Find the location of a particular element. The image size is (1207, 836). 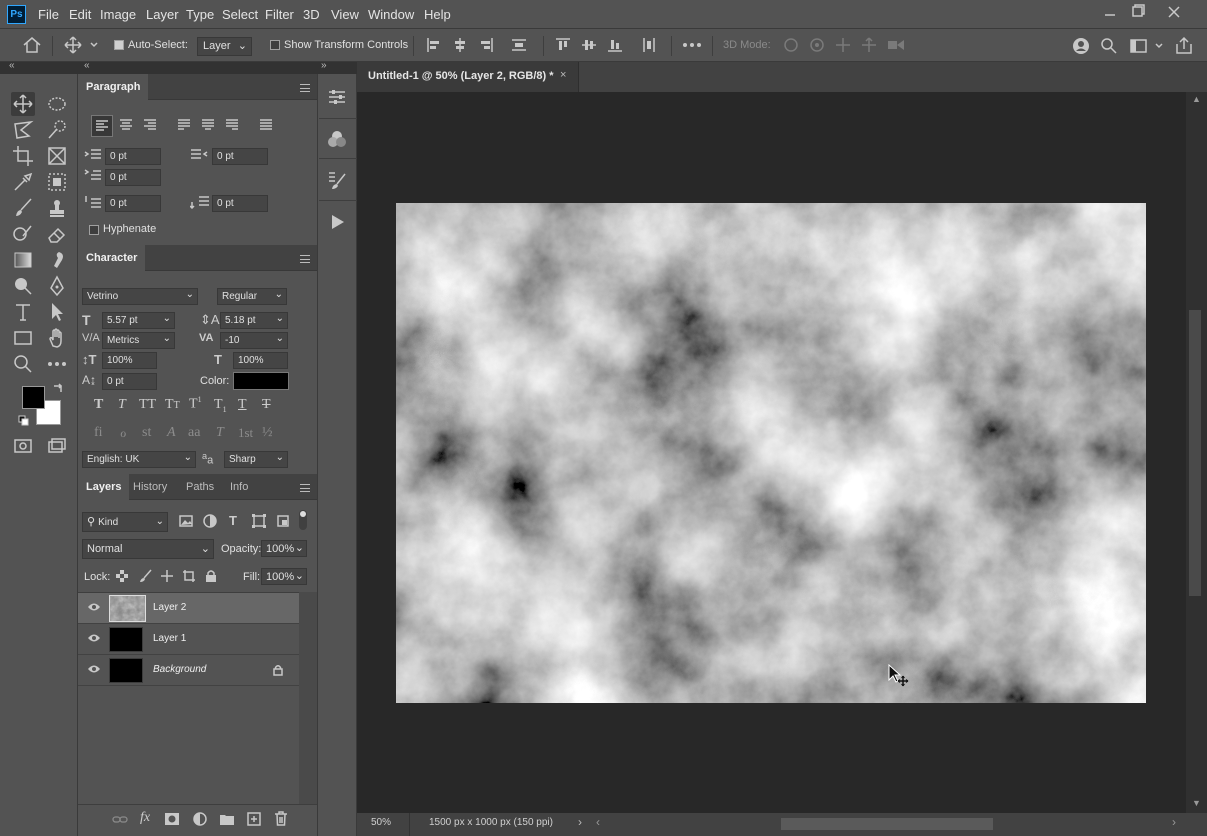

pen-tool-icon is located at coordinates (57, 286).